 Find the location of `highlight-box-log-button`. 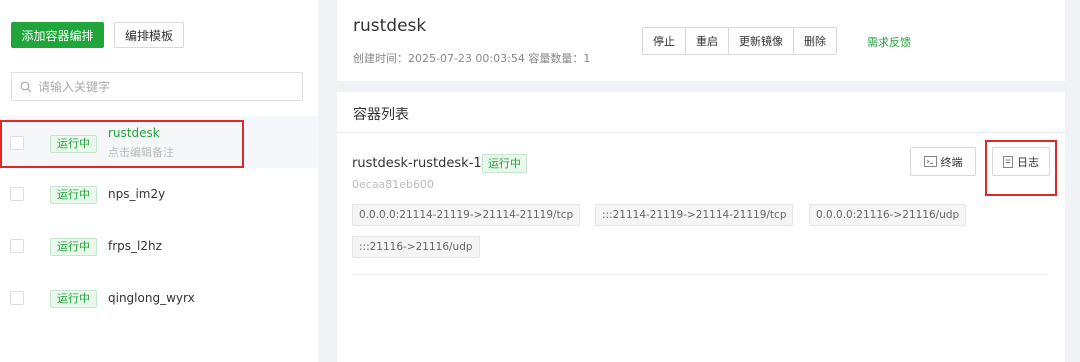

highlight-box-log-button is located at coordinates (1021, 168).